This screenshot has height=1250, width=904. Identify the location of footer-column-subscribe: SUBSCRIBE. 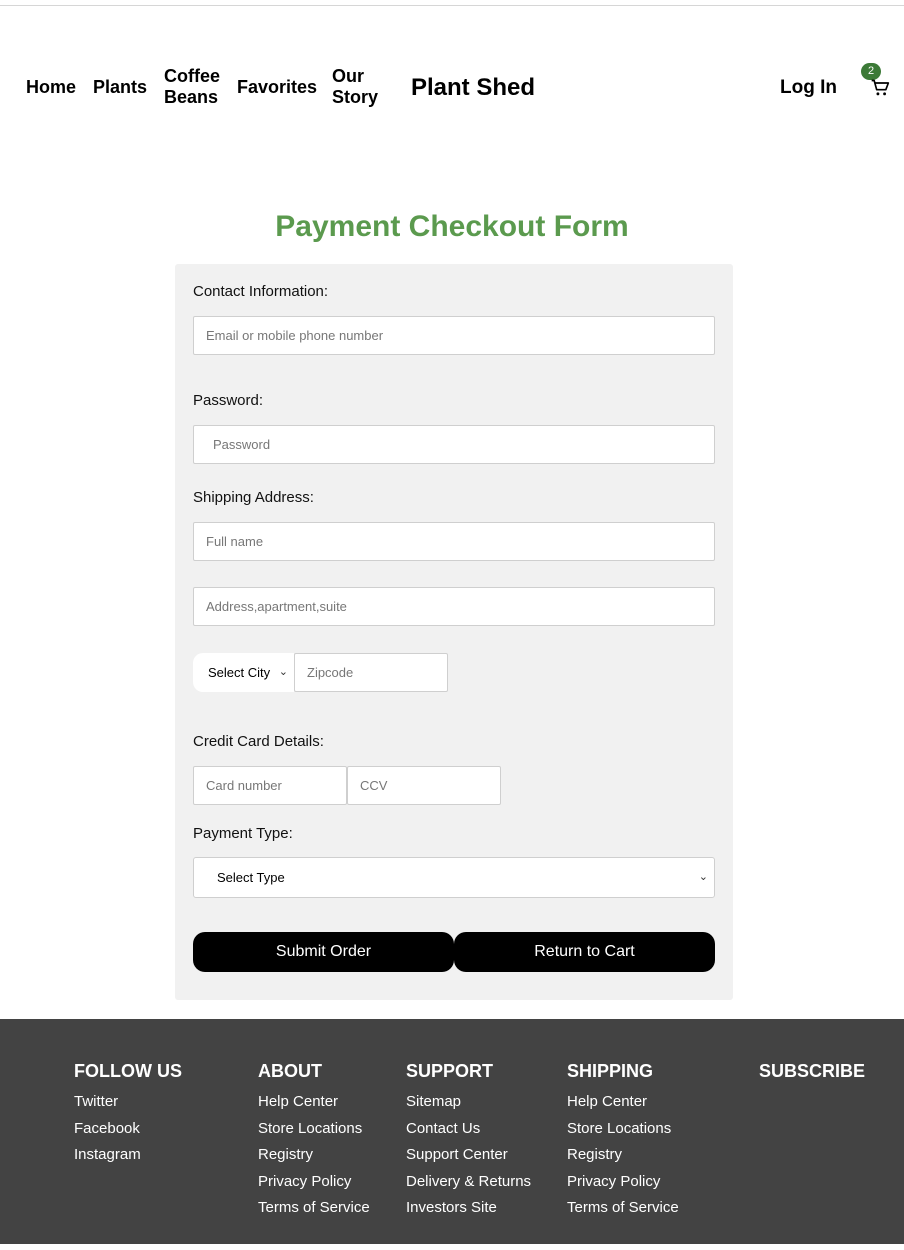
(812, 1077).